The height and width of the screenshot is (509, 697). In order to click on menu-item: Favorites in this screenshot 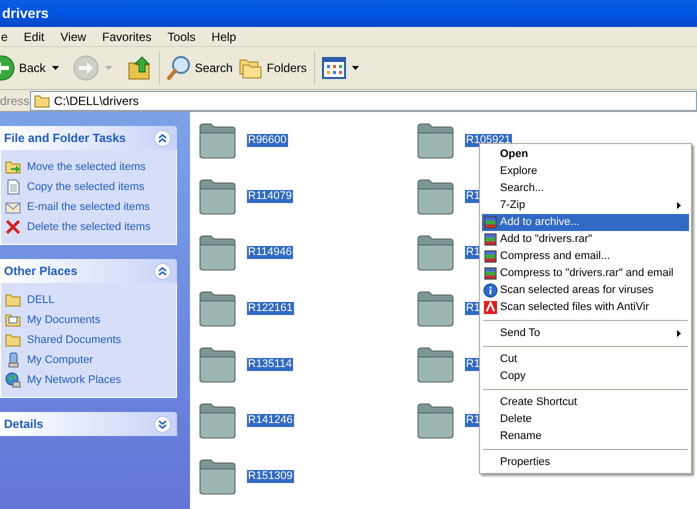, I will do `click(127, 37)`.